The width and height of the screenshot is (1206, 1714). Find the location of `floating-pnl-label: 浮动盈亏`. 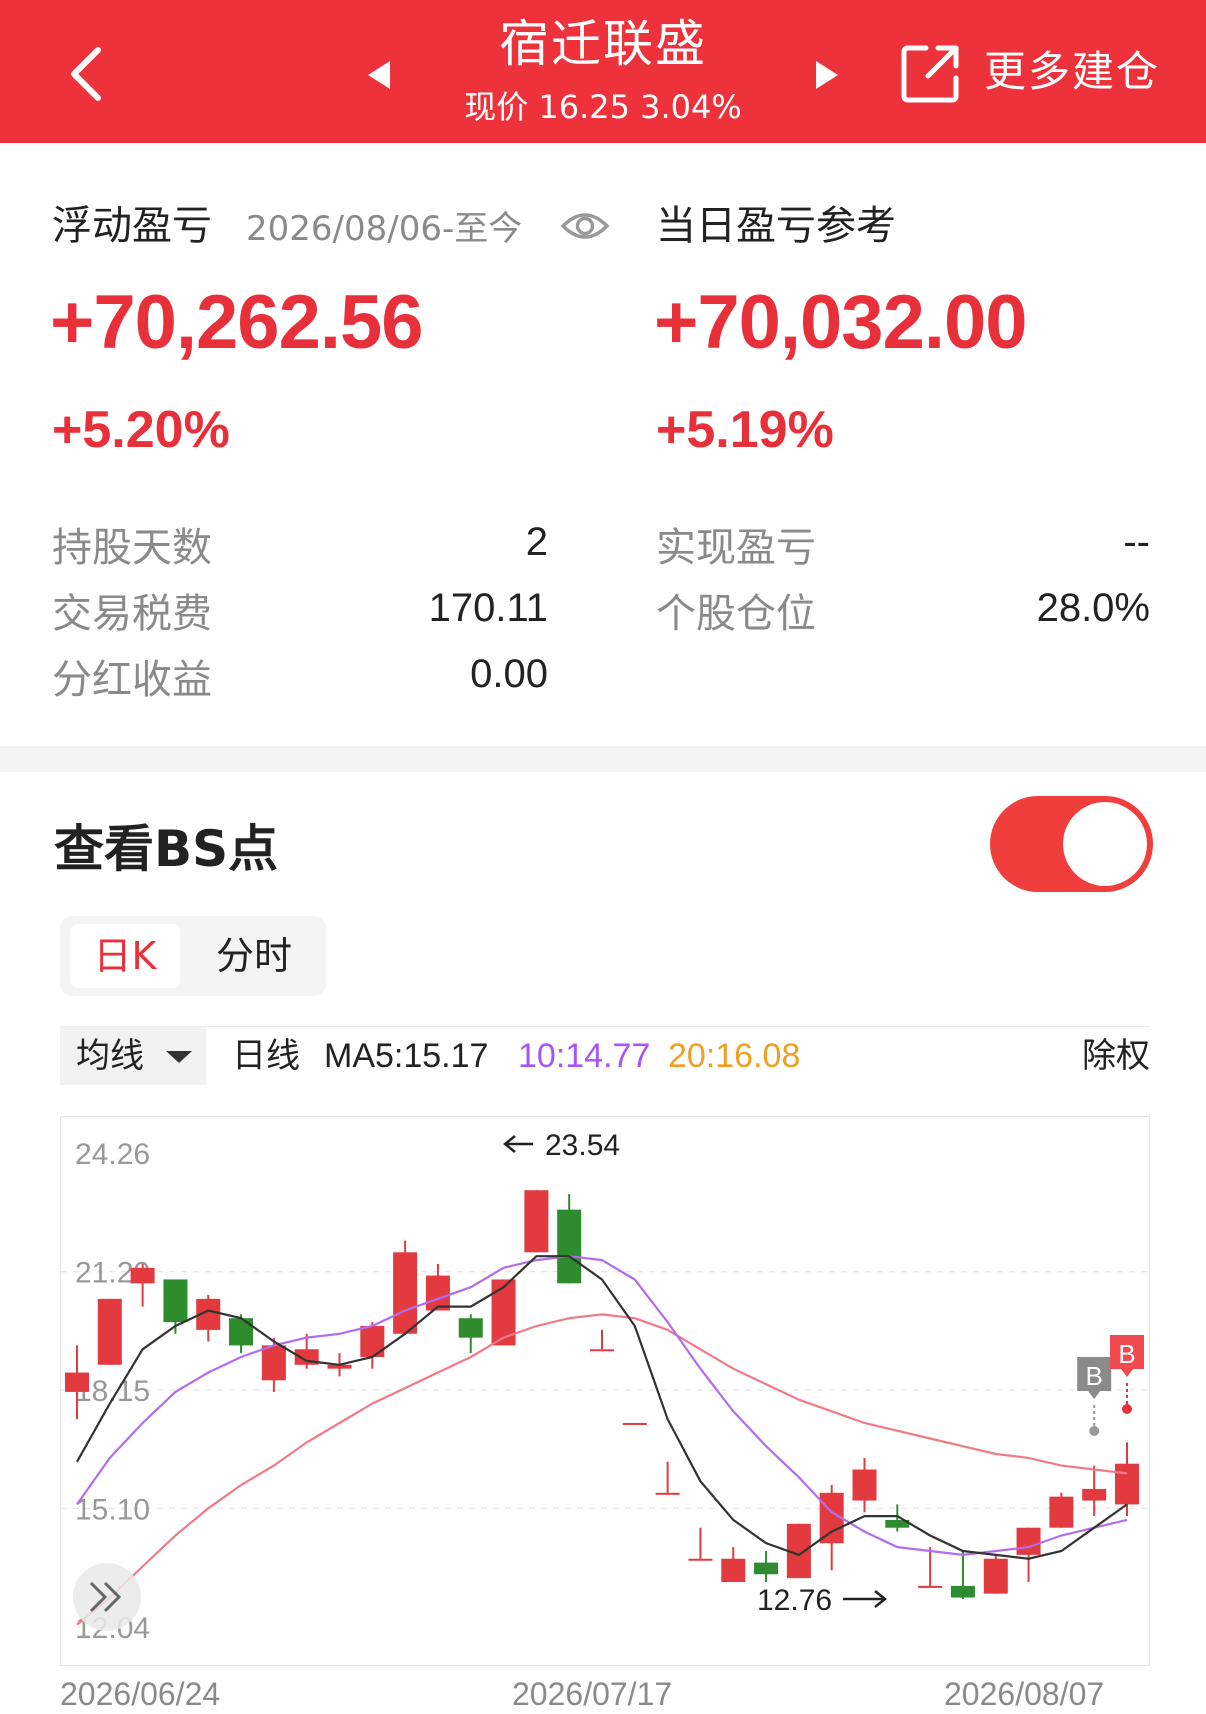

floating-pnl-label: 浮动盈亏 is located at coordinates (132, 226).